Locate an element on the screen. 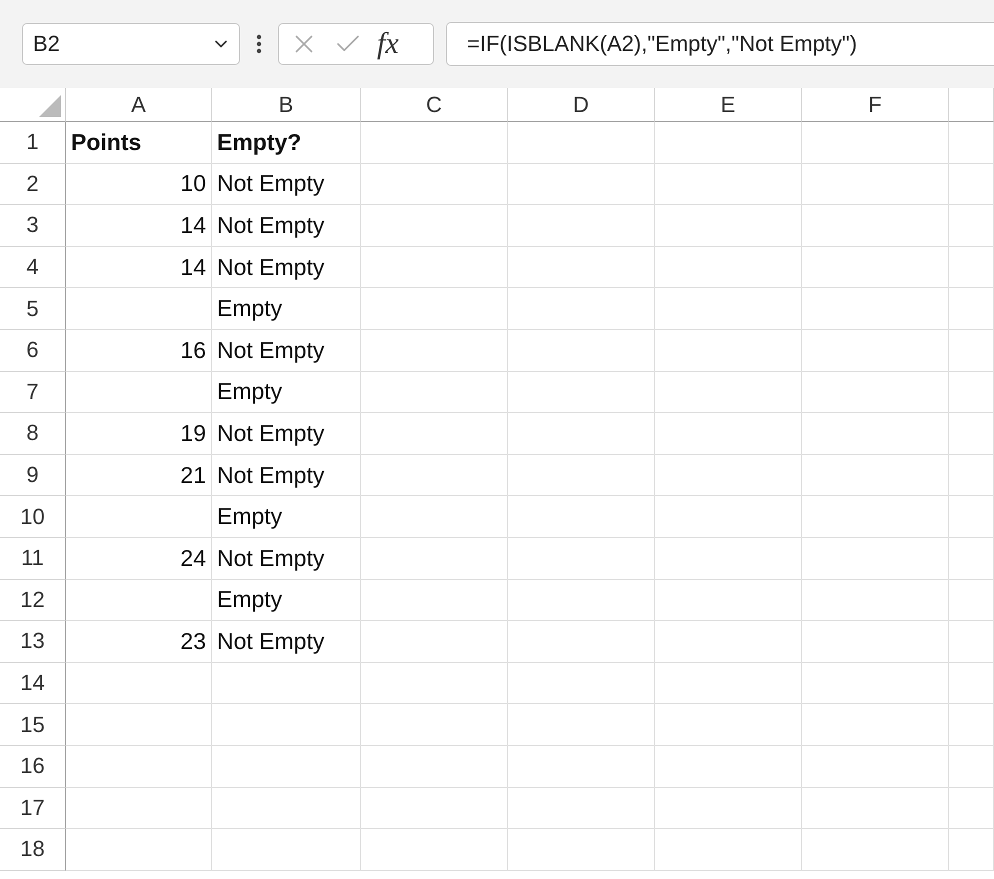 This screenshot has height=879, width=994. row-header: 14 is located at coordinates (33, 683).